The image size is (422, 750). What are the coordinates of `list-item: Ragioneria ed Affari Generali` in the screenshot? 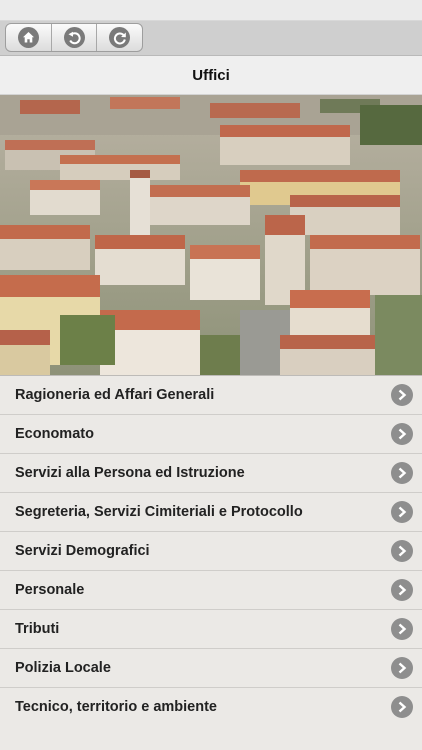 It's located at (211, 394).